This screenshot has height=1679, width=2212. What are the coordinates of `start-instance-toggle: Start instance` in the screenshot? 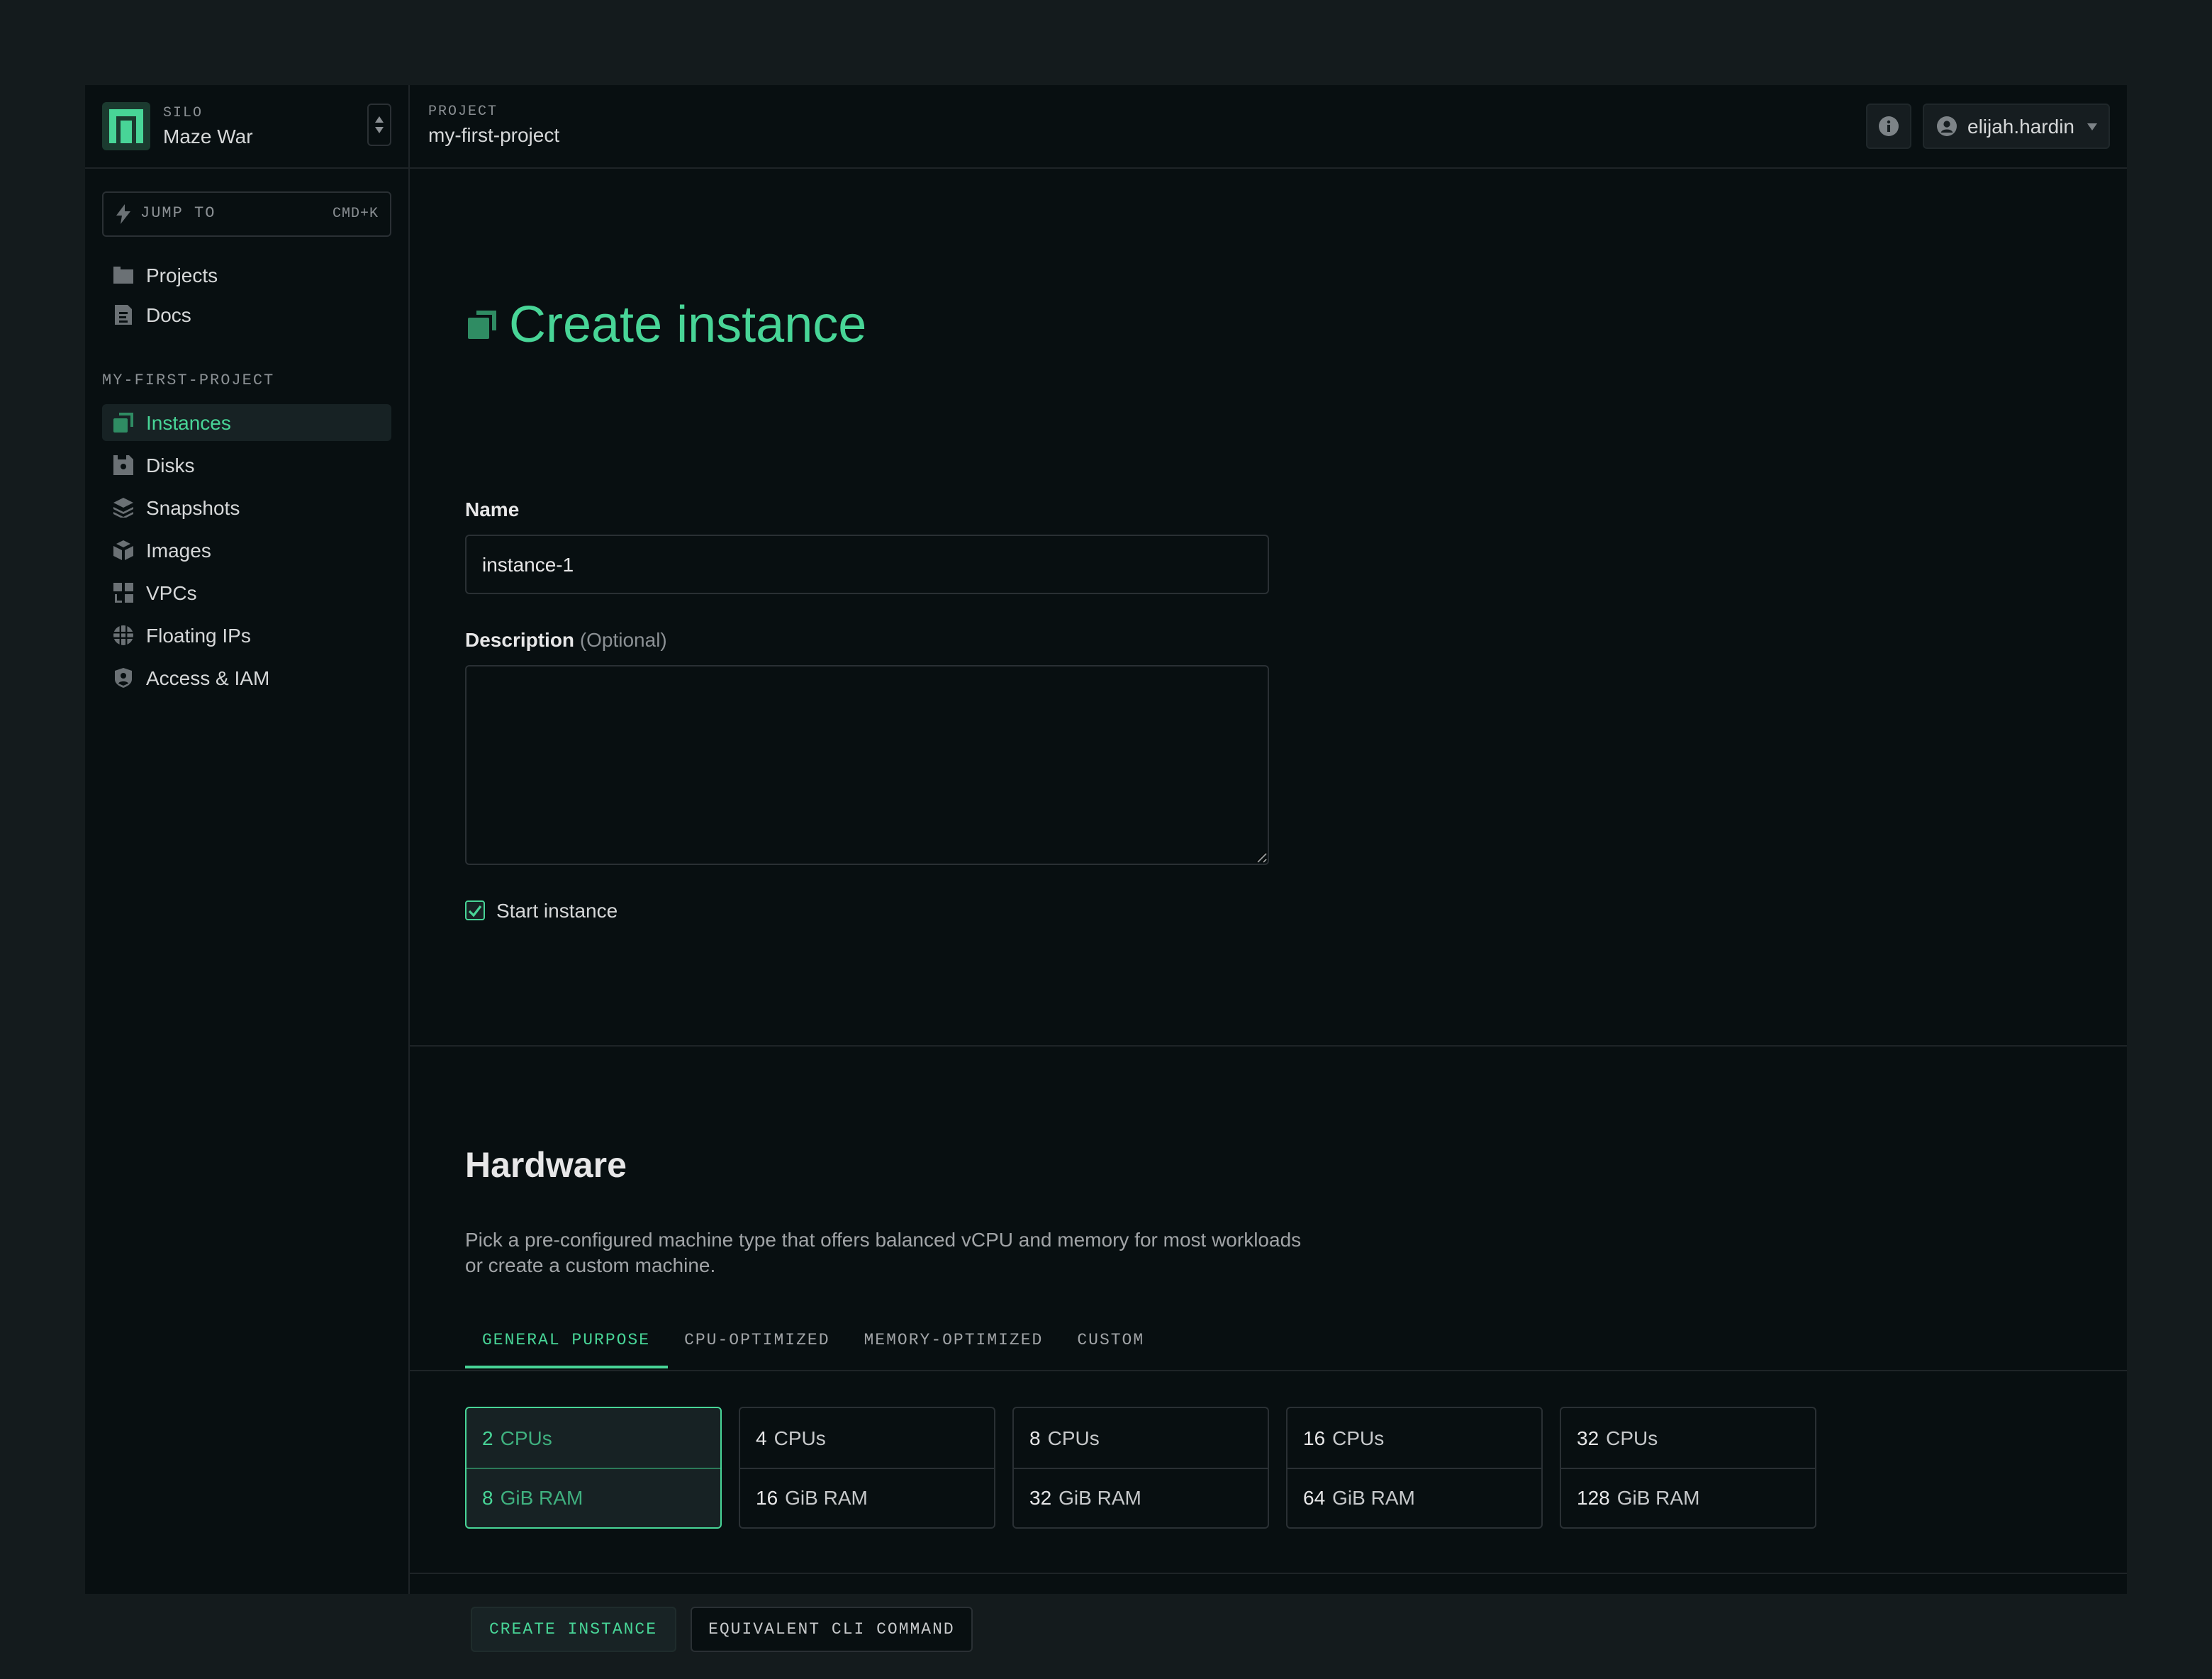 It's located at (542, 910).